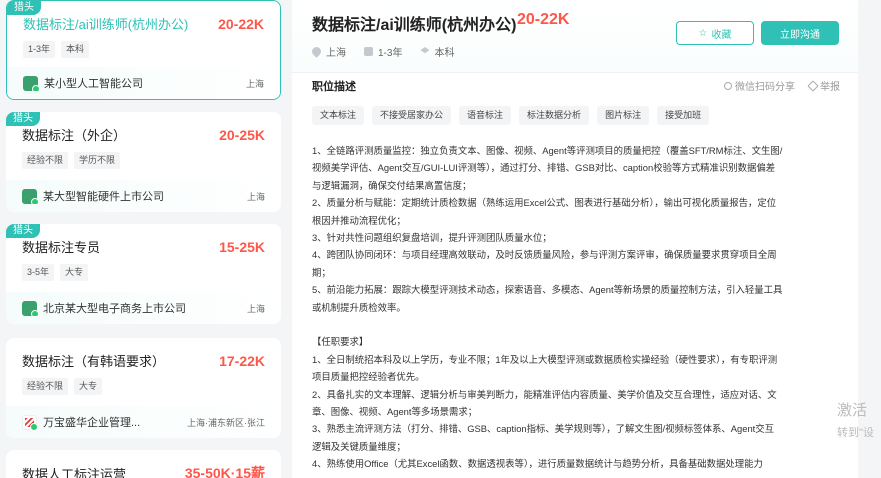 The height and width of the screenshot is (478, 881). What do you see at coordinates (359, 220) in the screenshot?
I see `description-line: 根因并推动流程优化；` at bounding box center [359, 220].